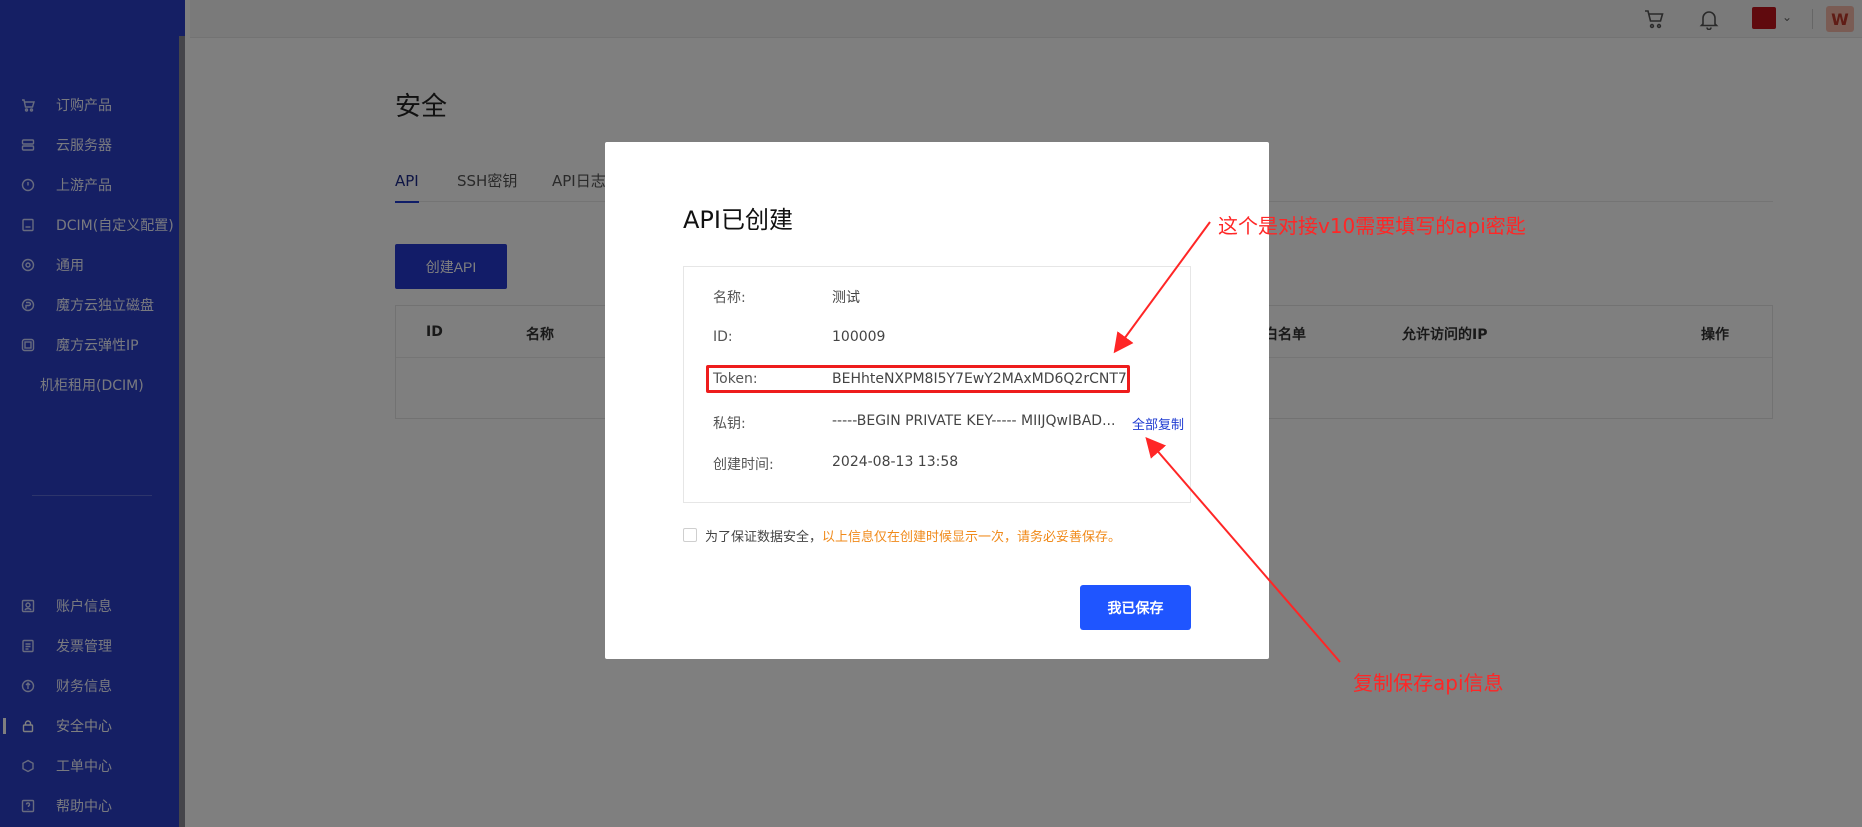 The height and width of the screenshot is (827, 1862). What do you see at coordinates (738, 220) in the screenshot?
I see `dialog-title: API已创建` at bounding box center [738, 220].